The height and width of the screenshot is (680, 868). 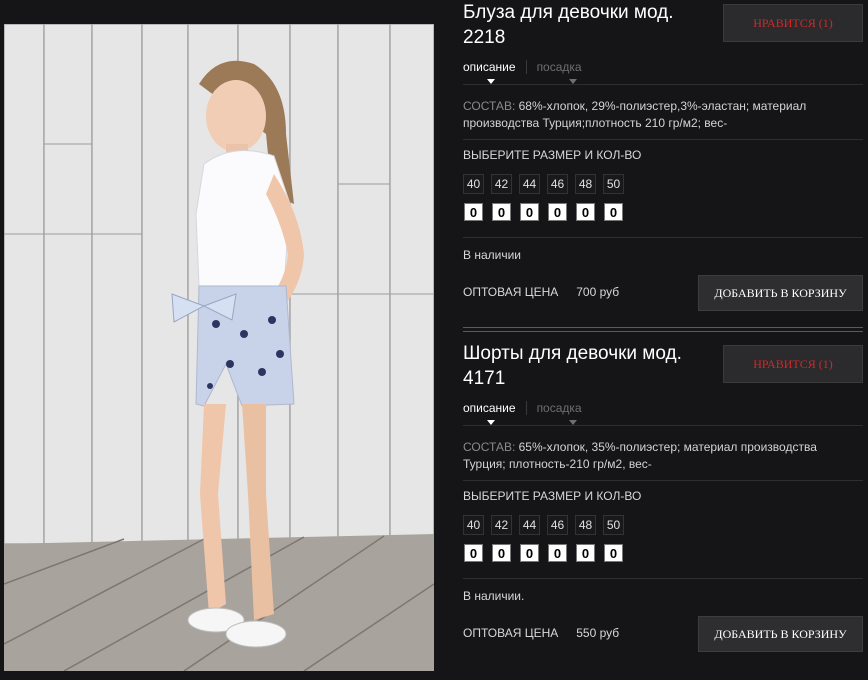 I want to click on stock-status: В наличии, so click(x=492, y=255).